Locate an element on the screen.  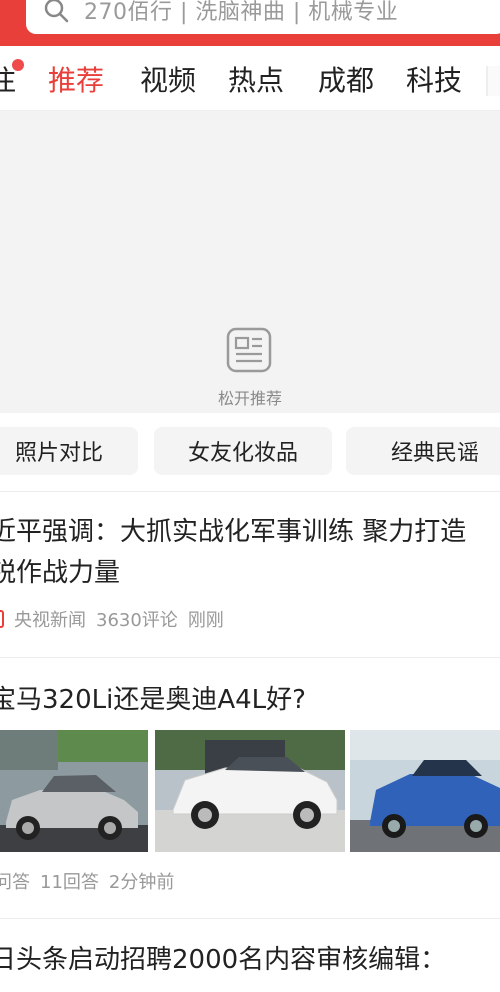
article-time: 刚刚 is located at coordinates (205, 620).